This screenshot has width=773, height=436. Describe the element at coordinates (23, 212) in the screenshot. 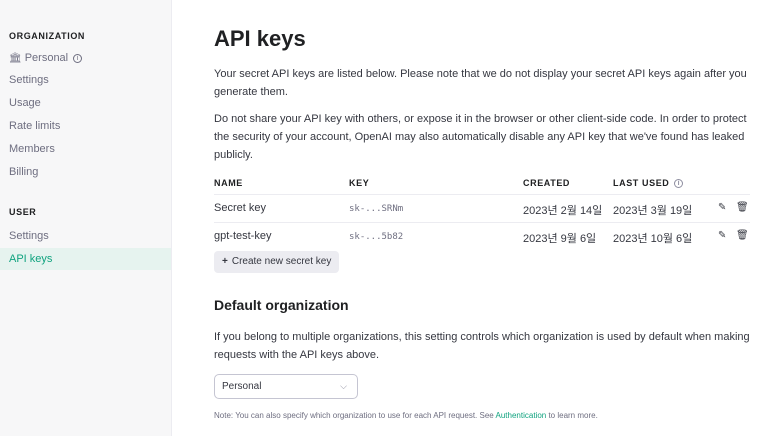

I see `sidebar-heading-user: USER` at that location.